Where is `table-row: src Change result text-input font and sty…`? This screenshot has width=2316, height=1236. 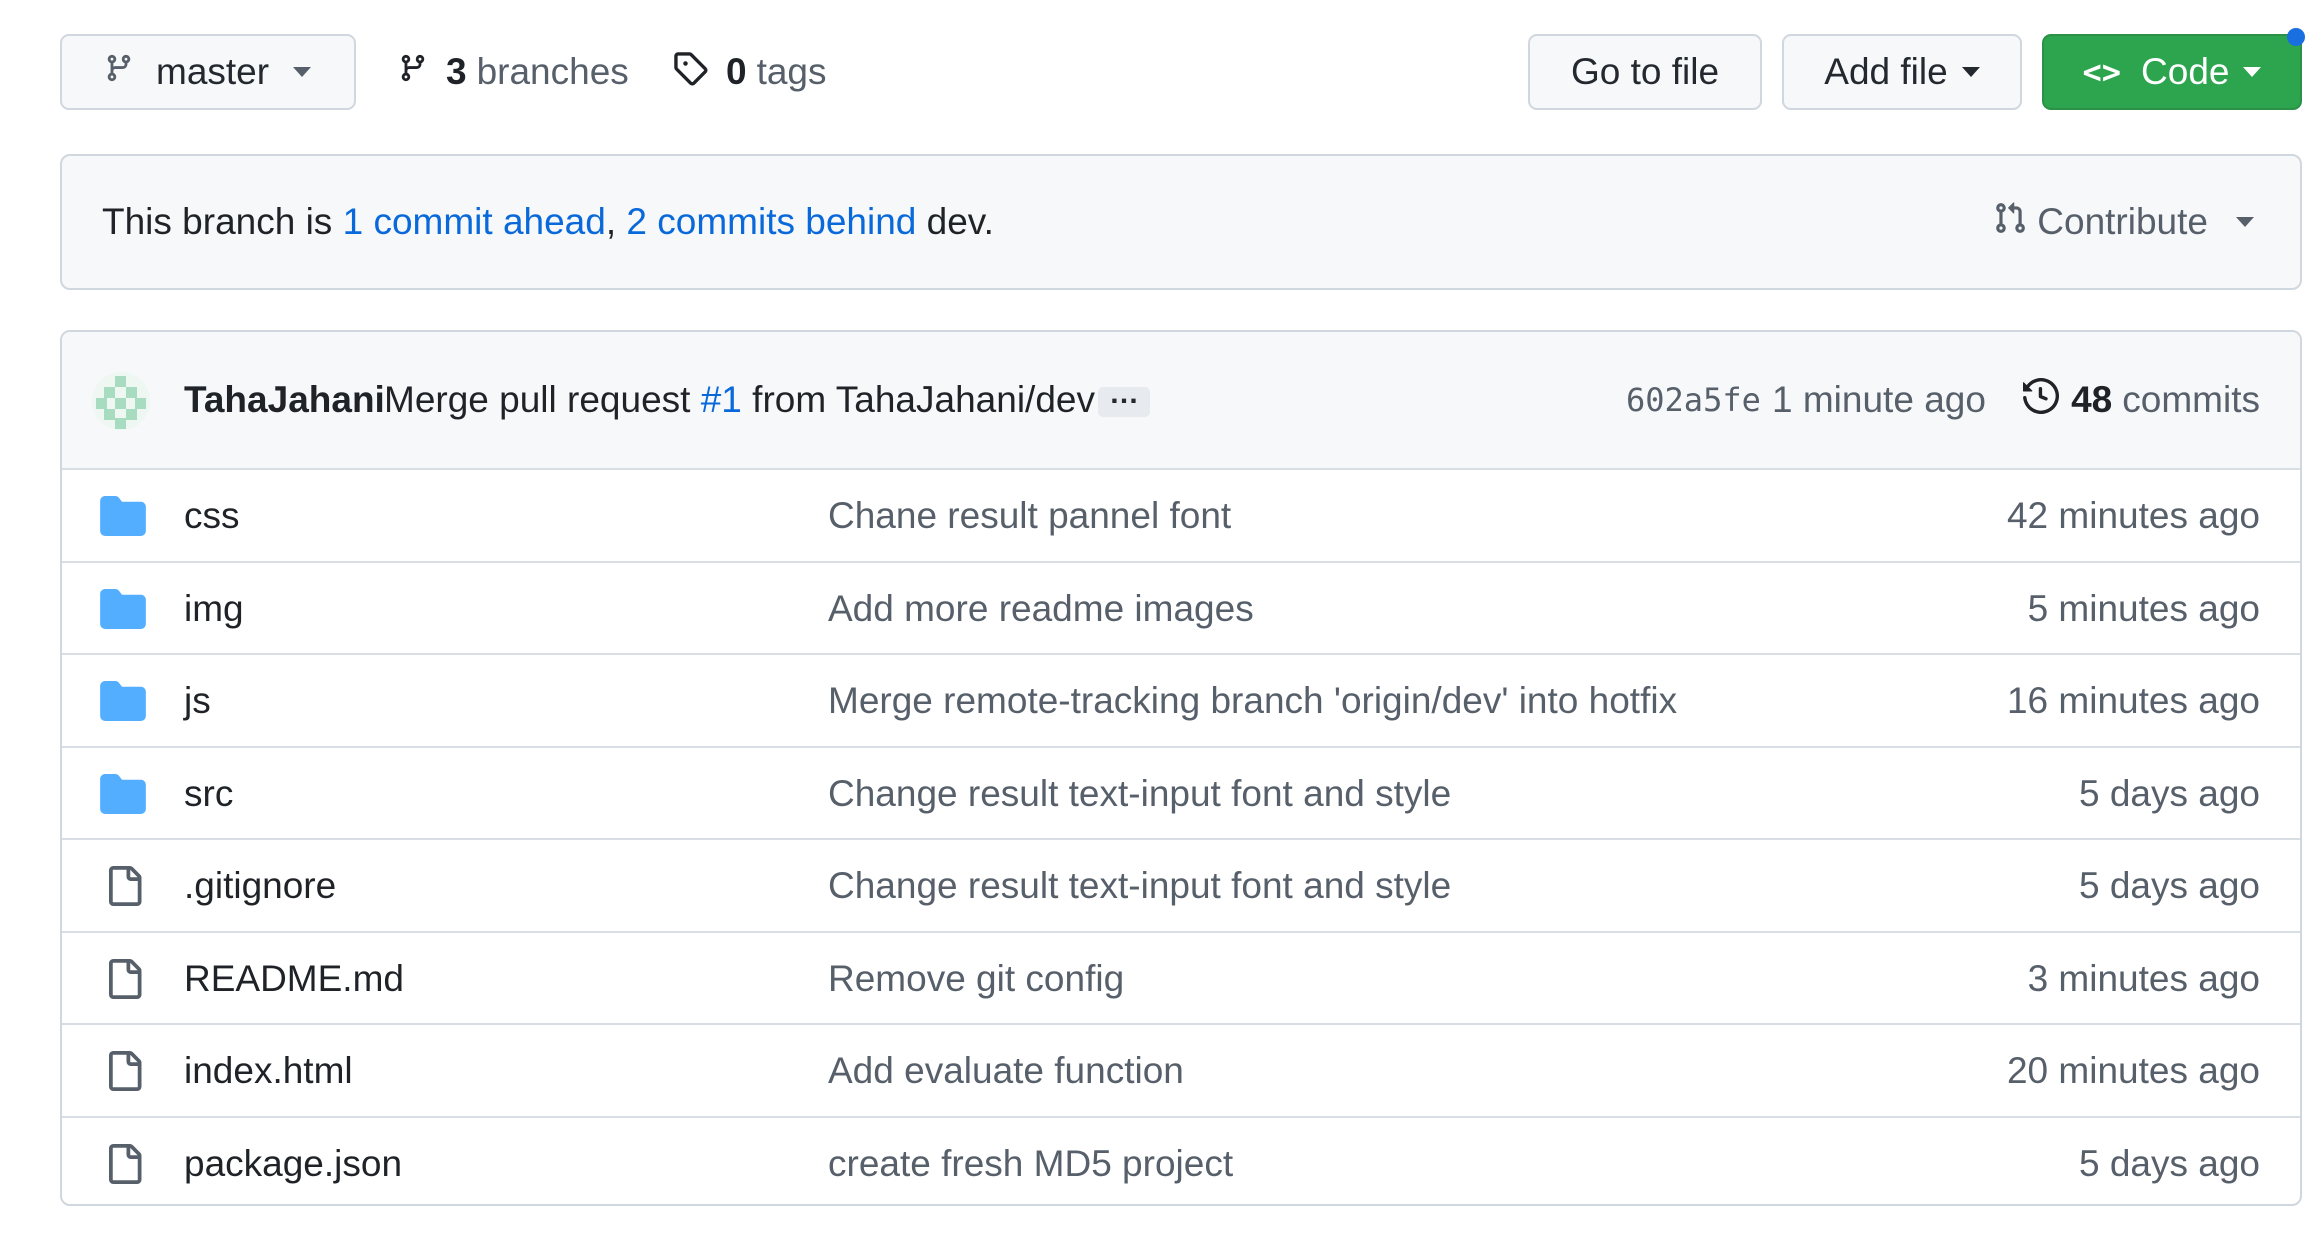 table-row: src Change result text-input font and sty… is located at coordinates (1181, 792).